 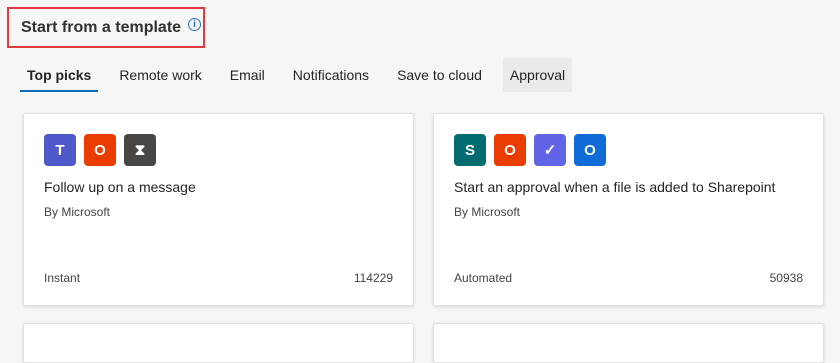 What do you see at coordinates (247, 75) in the screenshot?
I see `tab-email: Email` at bounding box center [247, 75].